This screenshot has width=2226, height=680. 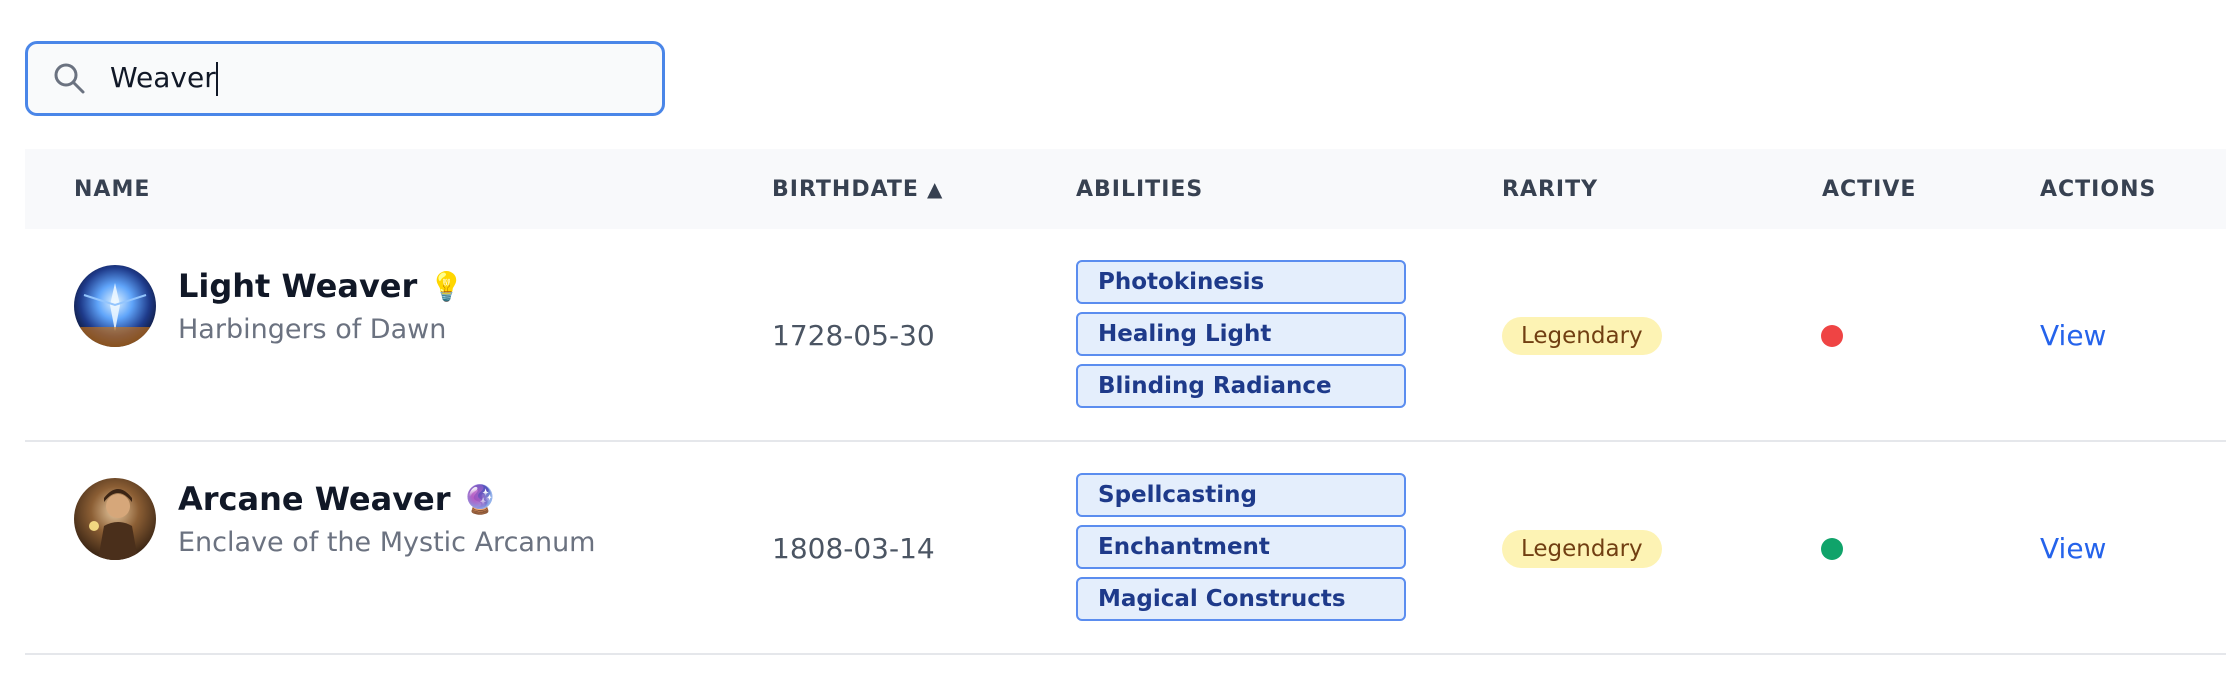 What do you see at coordinates (853, 548) in the screenshot?
I see `birthdate-cell: 1808-03-14` at bounding box center [853, 548].